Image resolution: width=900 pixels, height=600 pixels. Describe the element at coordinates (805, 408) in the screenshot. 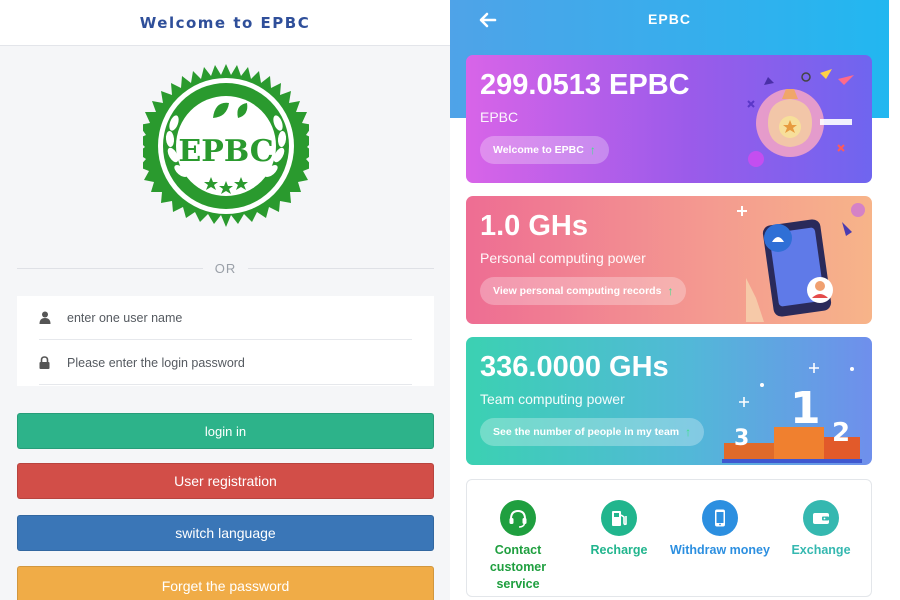

I see `svg-text: 1` at that location.